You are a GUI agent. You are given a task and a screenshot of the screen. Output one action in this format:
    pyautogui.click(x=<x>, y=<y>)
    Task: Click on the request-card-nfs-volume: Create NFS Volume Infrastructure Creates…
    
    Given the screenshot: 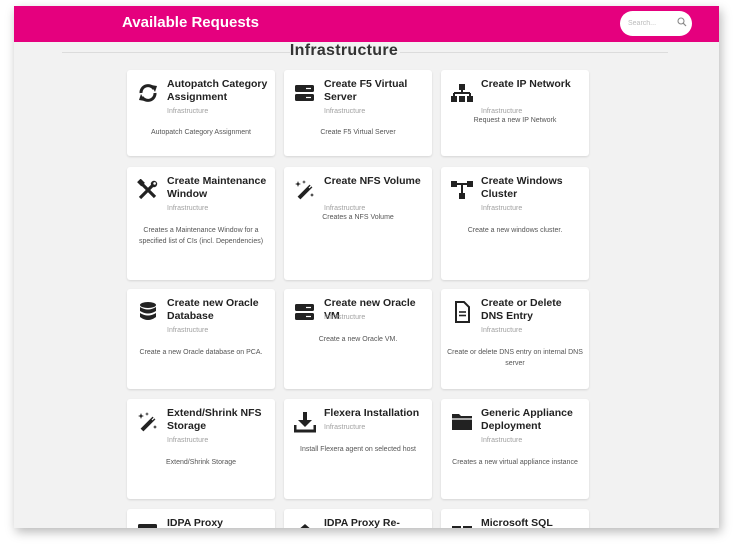 What is the action you would take?
    pyautogui.click(x=358, y=223)
    